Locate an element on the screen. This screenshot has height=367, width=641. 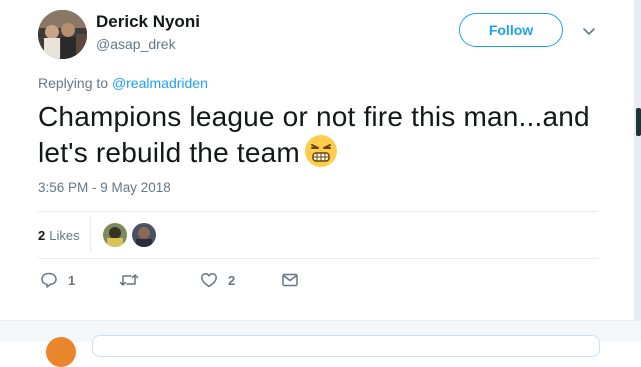
like-action: 2 is located at coordinates (217, 280).